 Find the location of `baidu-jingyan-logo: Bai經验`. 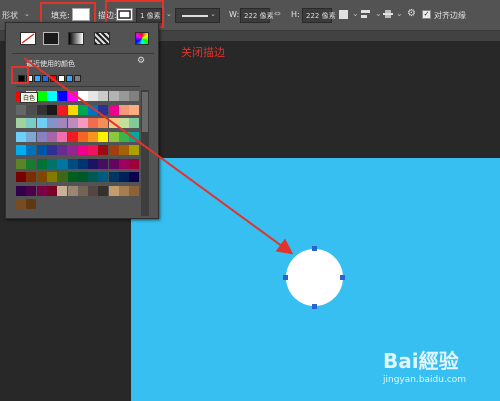

baidu-jingyan-logo: Bai經验 is located at coordinates (421, 361).